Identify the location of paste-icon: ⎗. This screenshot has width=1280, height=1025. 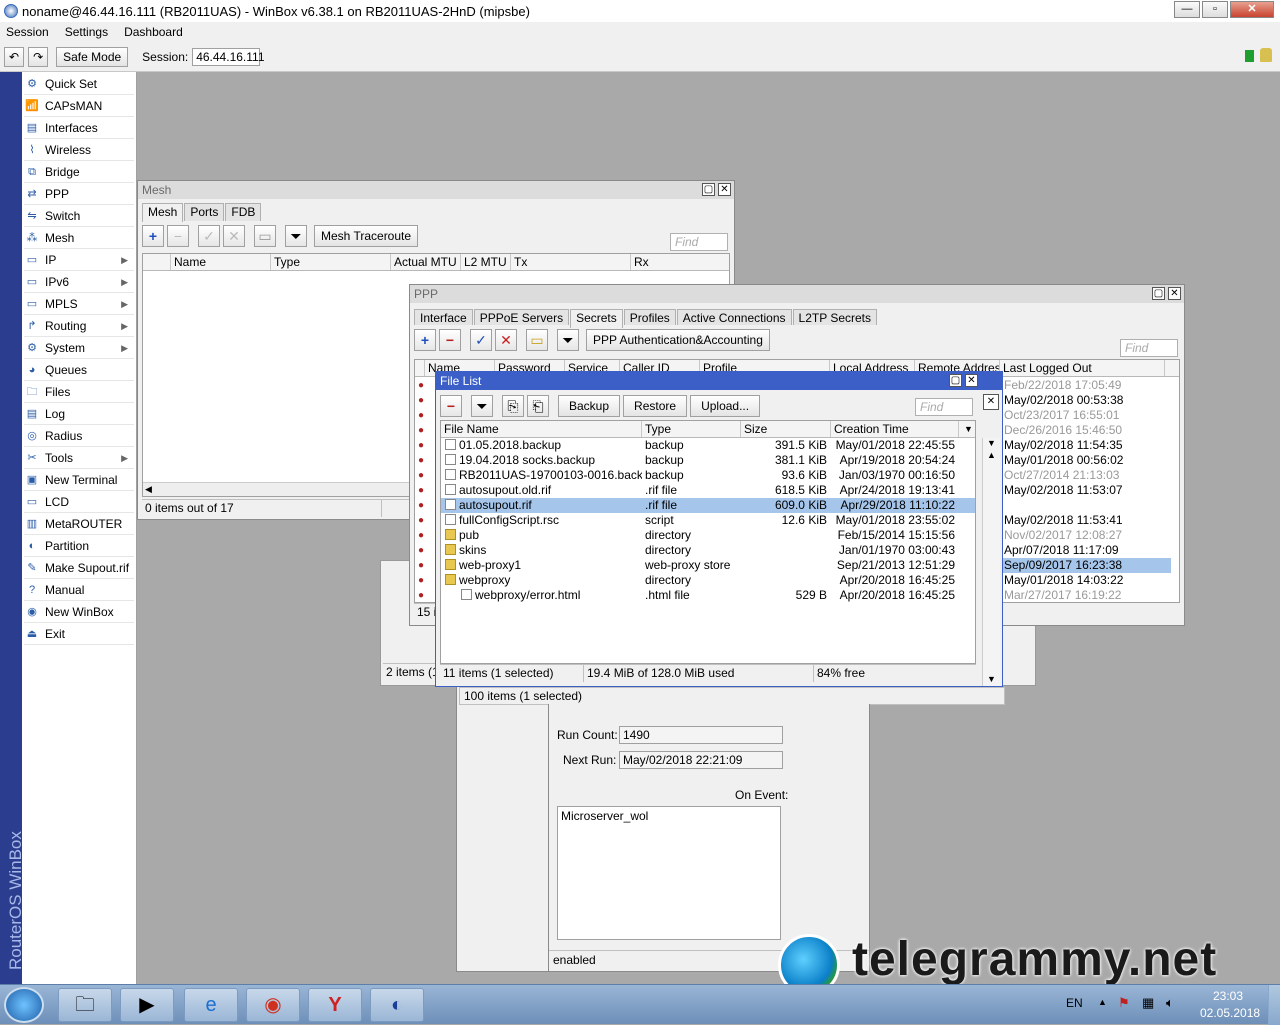
(538, 406).